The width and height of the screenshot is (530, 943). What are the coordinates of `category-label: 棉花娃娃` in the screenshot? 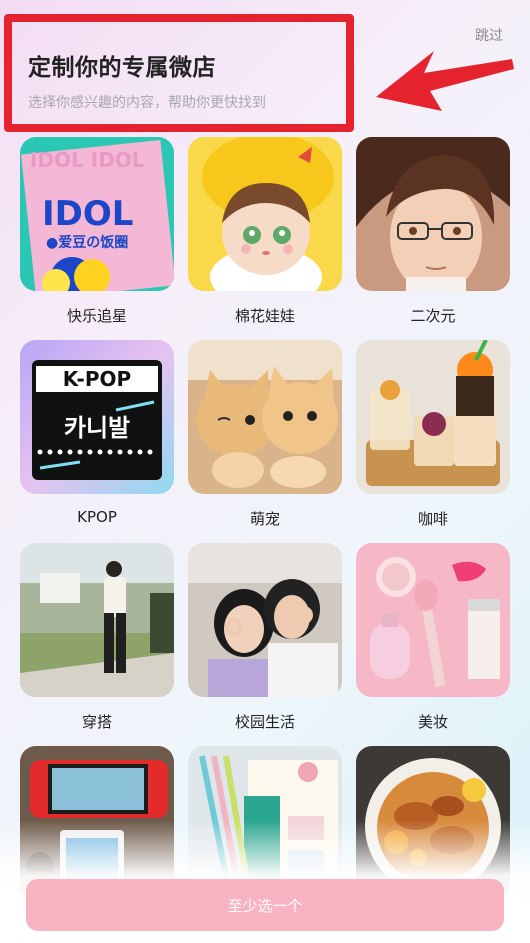 It's located at (264, 316).